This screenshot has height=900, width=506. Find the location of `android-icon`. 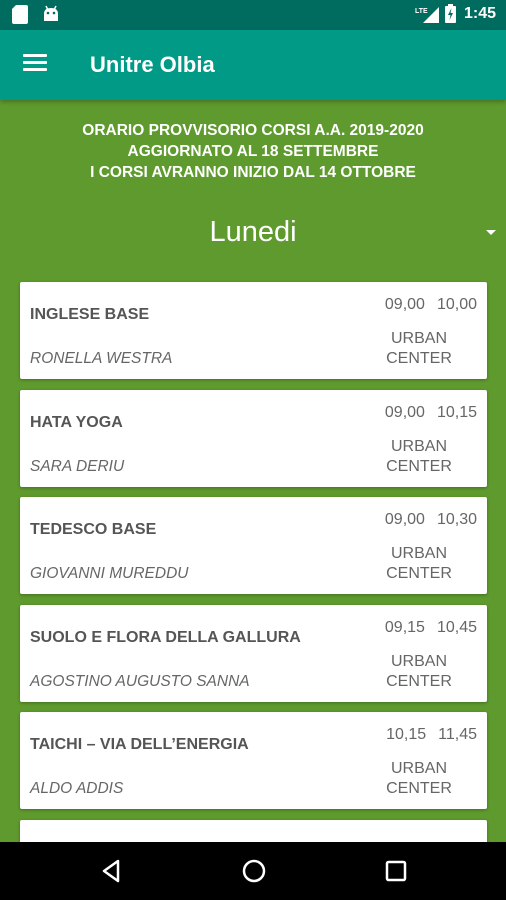

android-icon is located at coordinates (51, 13).